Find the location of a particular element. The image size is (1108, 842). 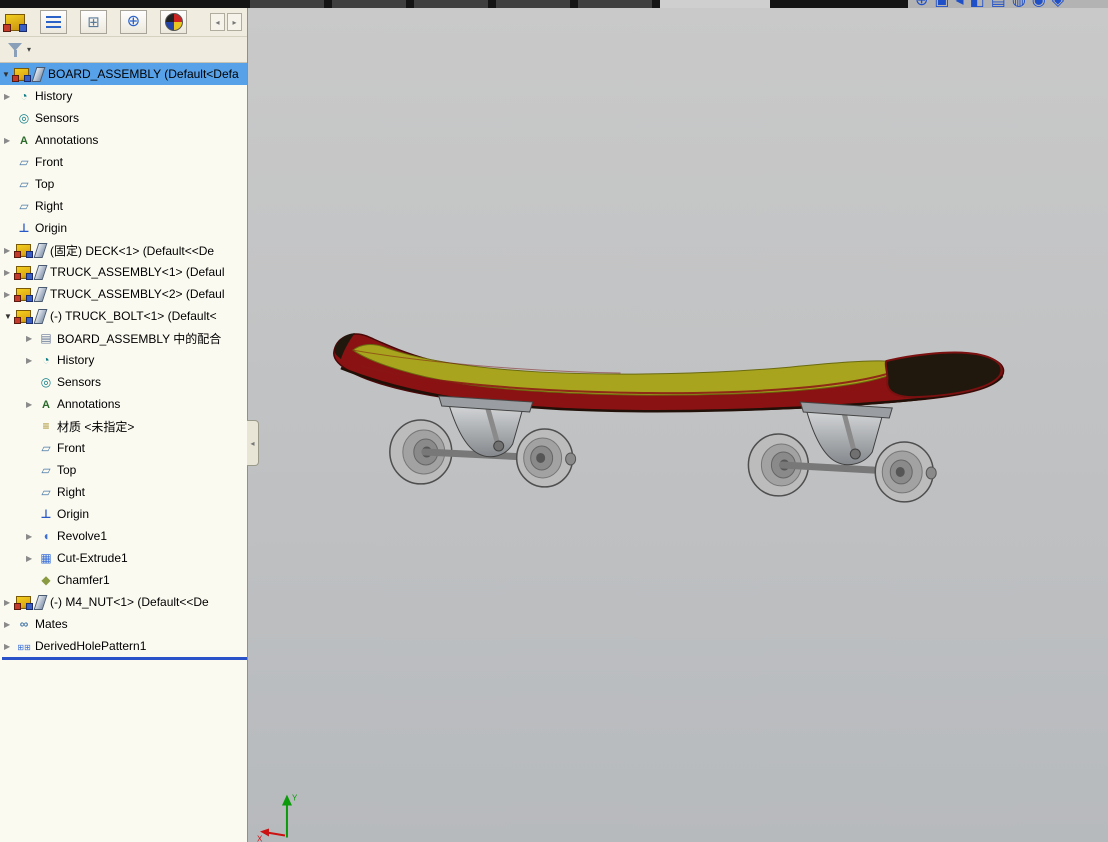

tree-item-right-plane-sub: Right is located at coordinates (123, 492).